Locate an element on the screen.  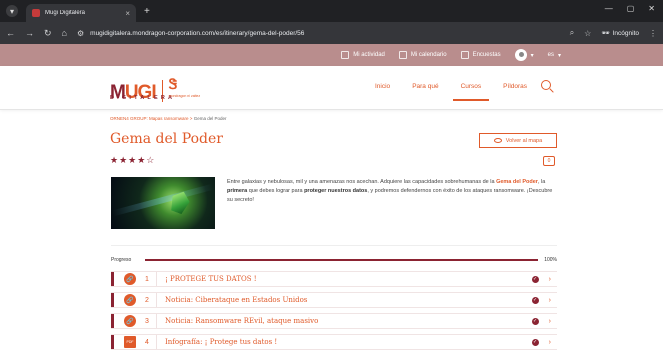
incognito-indicator: 🕶 Incógnito is located at coordinates (620, 33).